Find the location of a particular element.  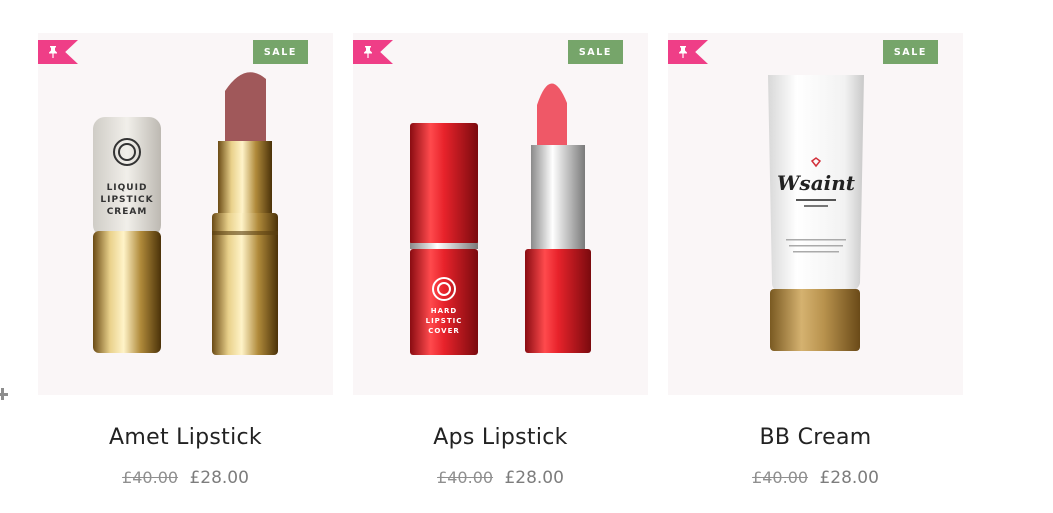

packaging-text: LIQUID is located at coordinates (127, 188).